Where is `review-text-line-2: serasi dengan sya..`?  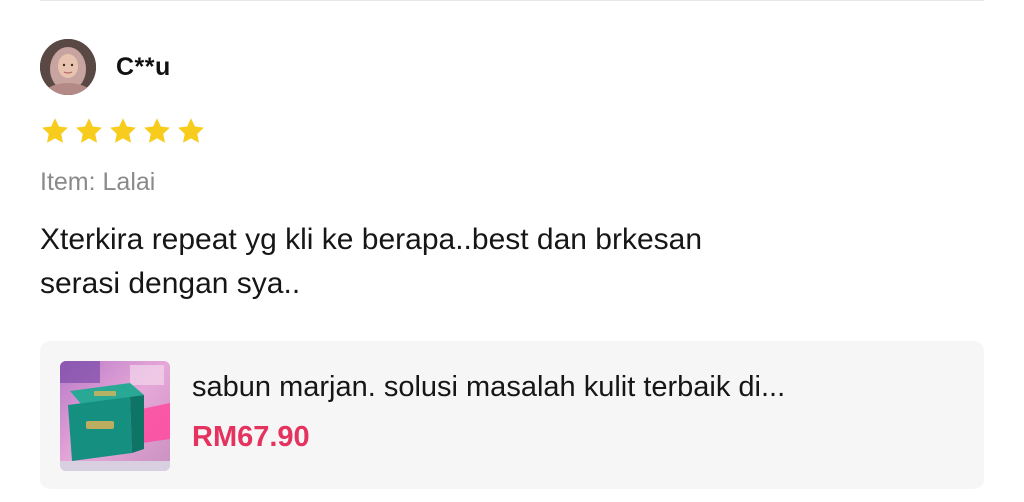 review-text-line-2: serasi dengan sya.. is located at coordinates (170, 283).